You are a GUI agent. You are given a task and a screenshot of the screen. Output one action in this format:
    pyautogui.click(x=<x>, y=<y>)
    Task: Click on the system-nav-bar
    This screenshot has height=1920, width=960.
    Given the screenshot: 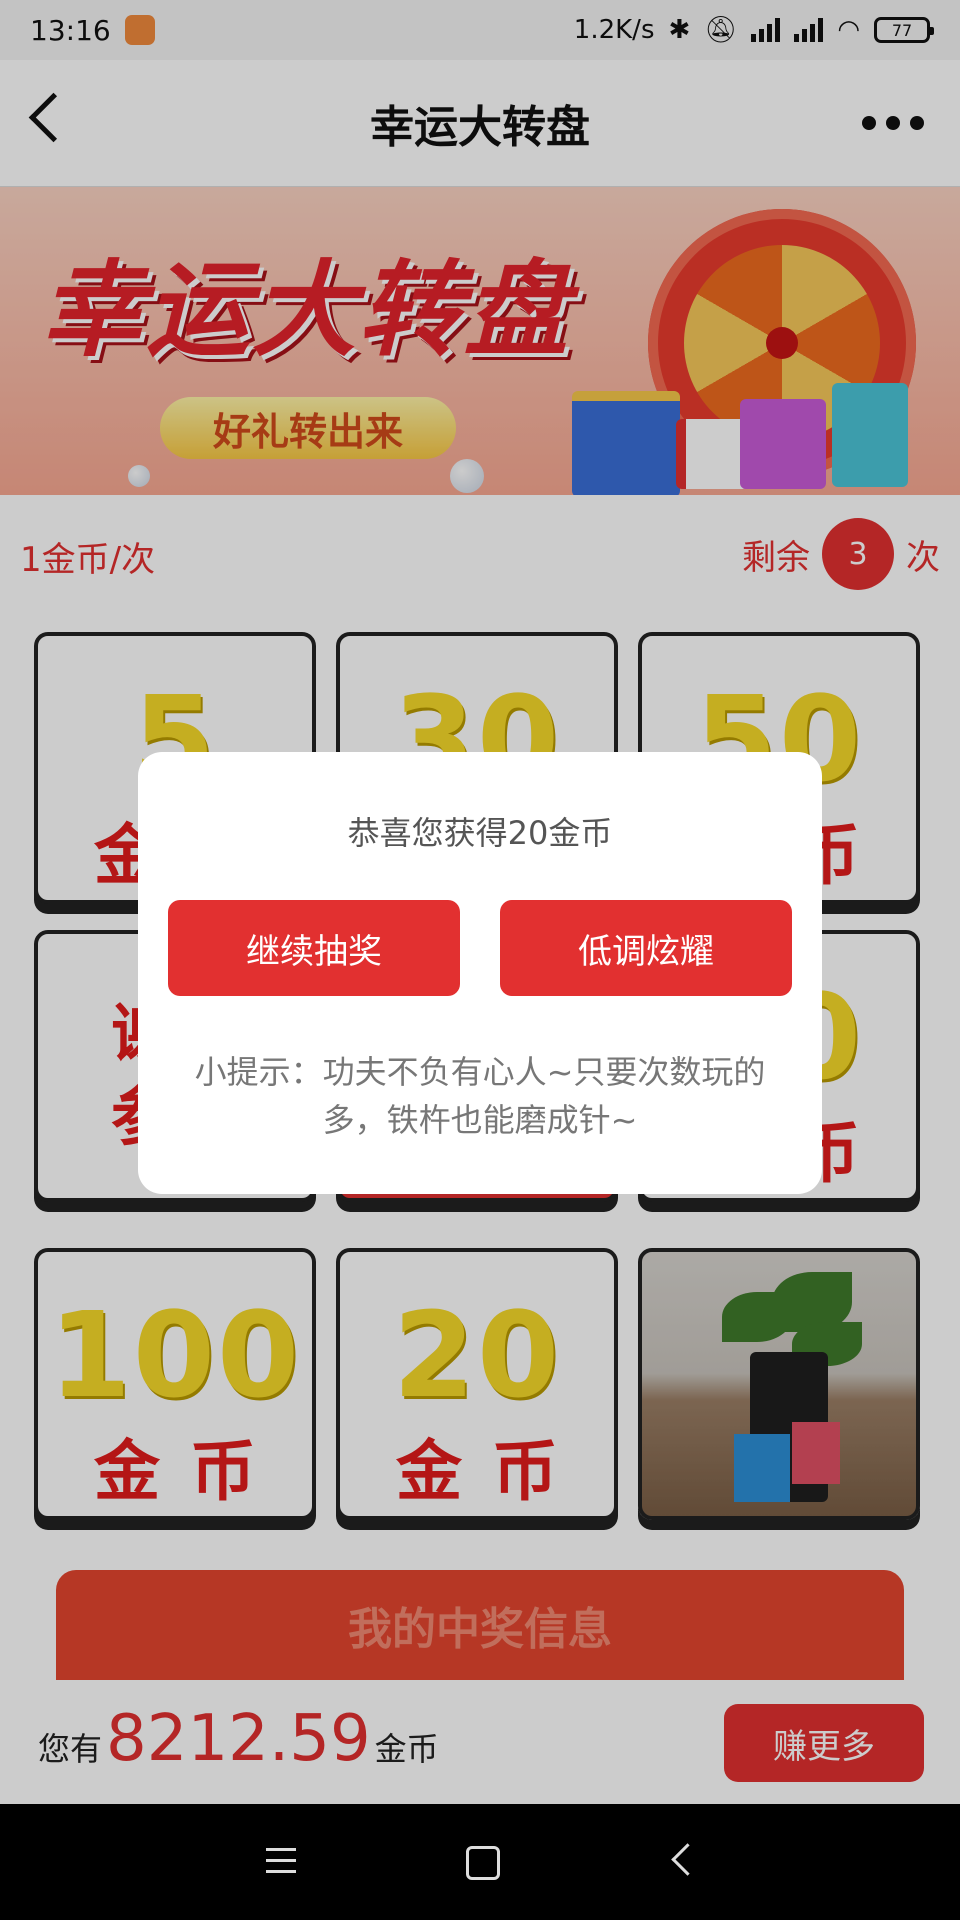 What is the action you would take?
    pyautogui.click(x=480, y=1862)
    